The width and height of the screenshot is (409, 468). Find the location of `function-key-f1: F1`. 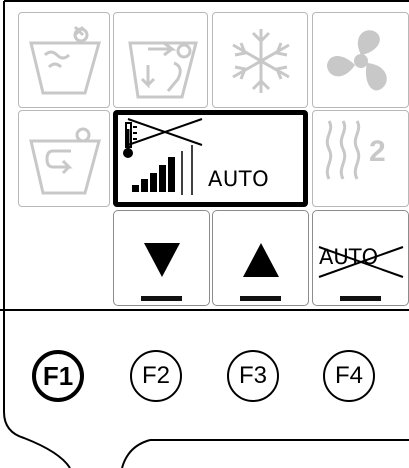

function-key-f1: F1 is located at coordinates (58, 376).